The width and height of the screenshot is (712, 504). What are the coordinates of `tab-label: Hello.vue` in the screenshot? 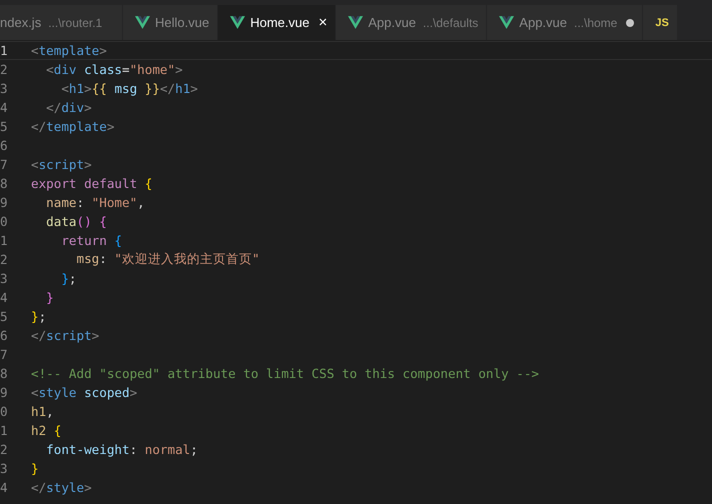 It's located at (182, 22).